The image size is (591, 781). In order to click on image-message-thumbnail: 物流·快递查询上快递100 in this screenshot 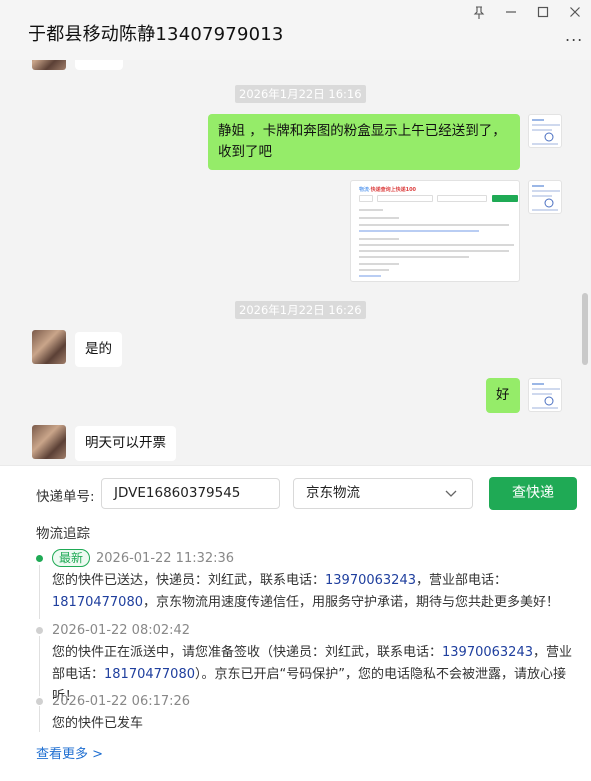, I will do `click(435, 231)`.